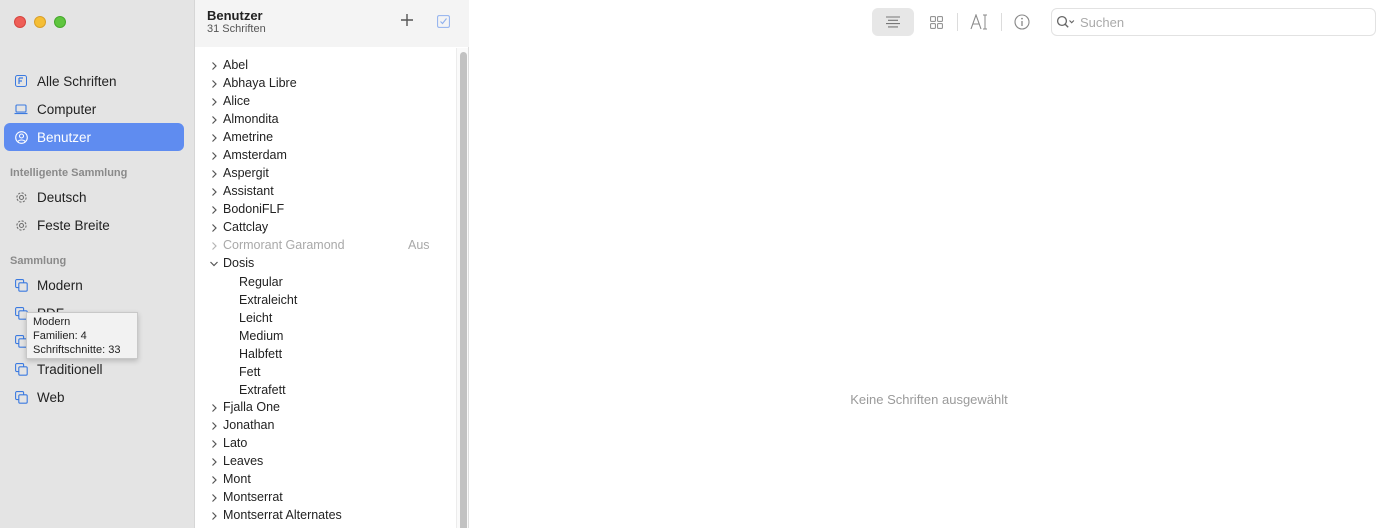  Describe the element at coordinates (94, 285) in the screenshot. I see `sidebar-item-modern: Modern` at that location.